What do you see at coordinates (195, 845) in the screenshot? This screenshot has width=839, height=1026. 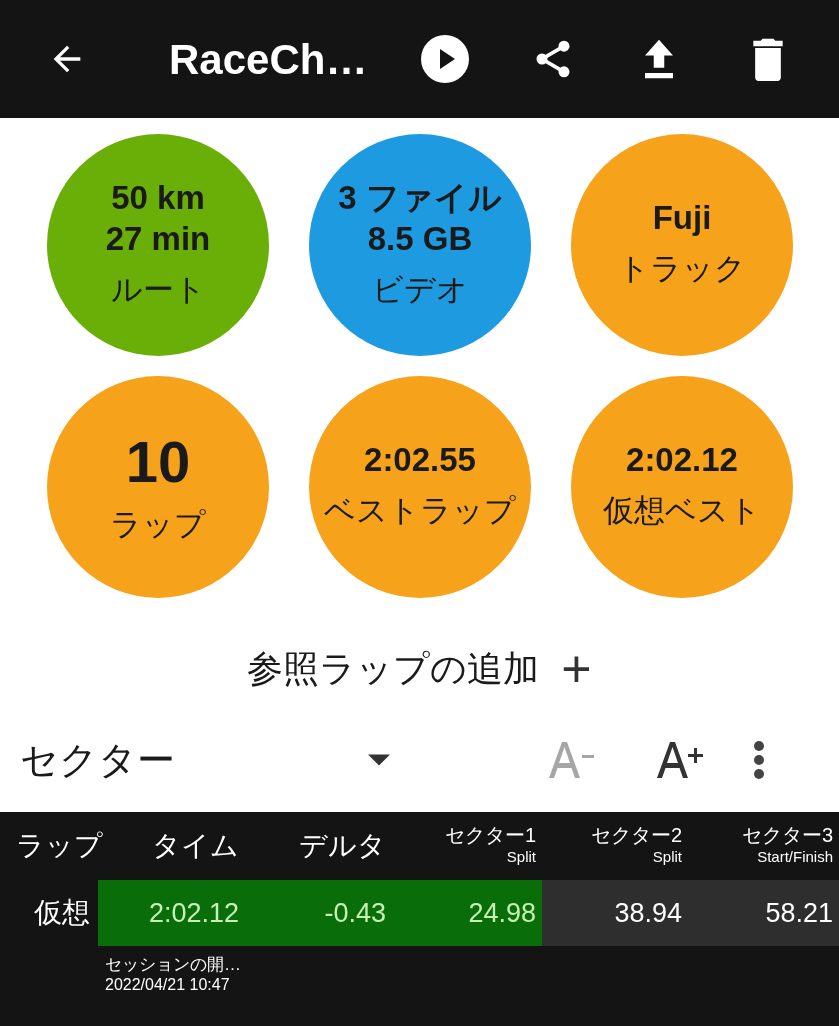 I see `column-header: タイム` at bounding box center [195, 845].